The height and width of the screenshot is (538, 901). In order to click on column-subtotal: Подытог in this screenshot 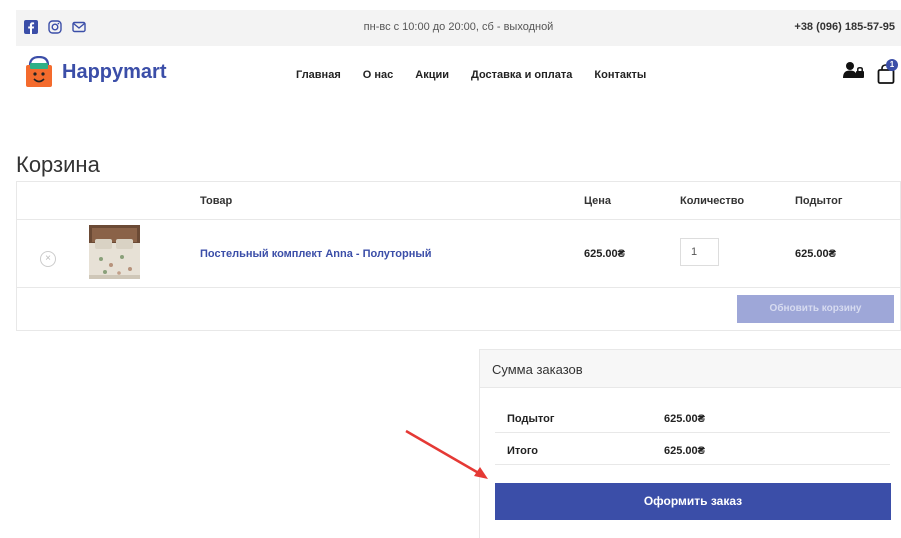, I will do `click(819, 201)`.